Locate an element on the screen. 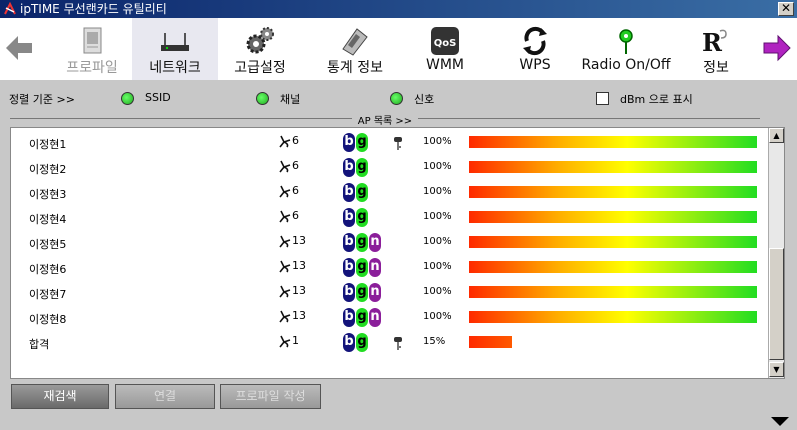 The image size is (797, 430). tab-wmm: QoS WMM is located at coordinates (445, 49).